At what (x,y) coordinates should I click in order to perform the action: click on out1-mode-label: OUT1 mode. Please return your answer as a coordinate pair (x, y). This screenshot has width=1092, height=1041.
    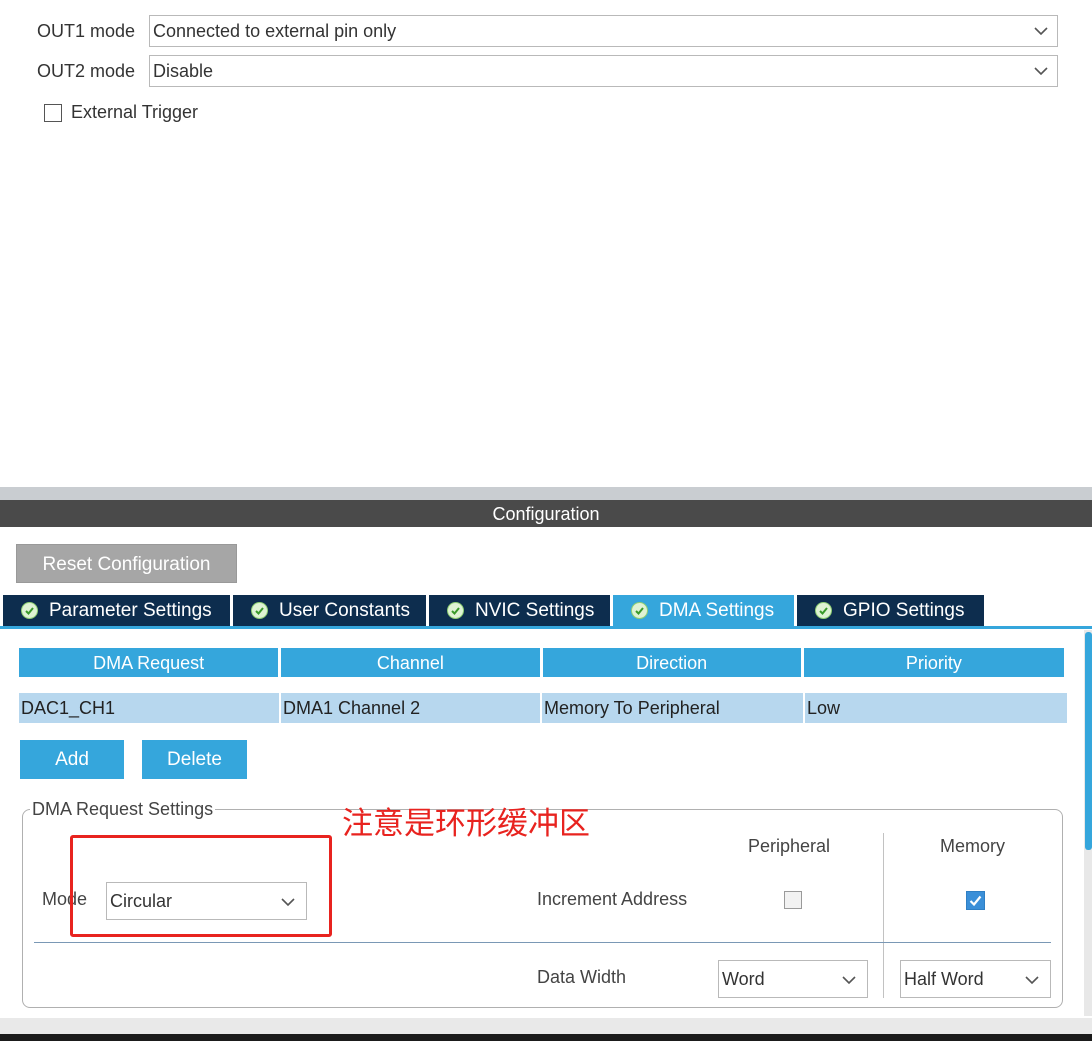
    Looking at the image, I should click on (86, 30).